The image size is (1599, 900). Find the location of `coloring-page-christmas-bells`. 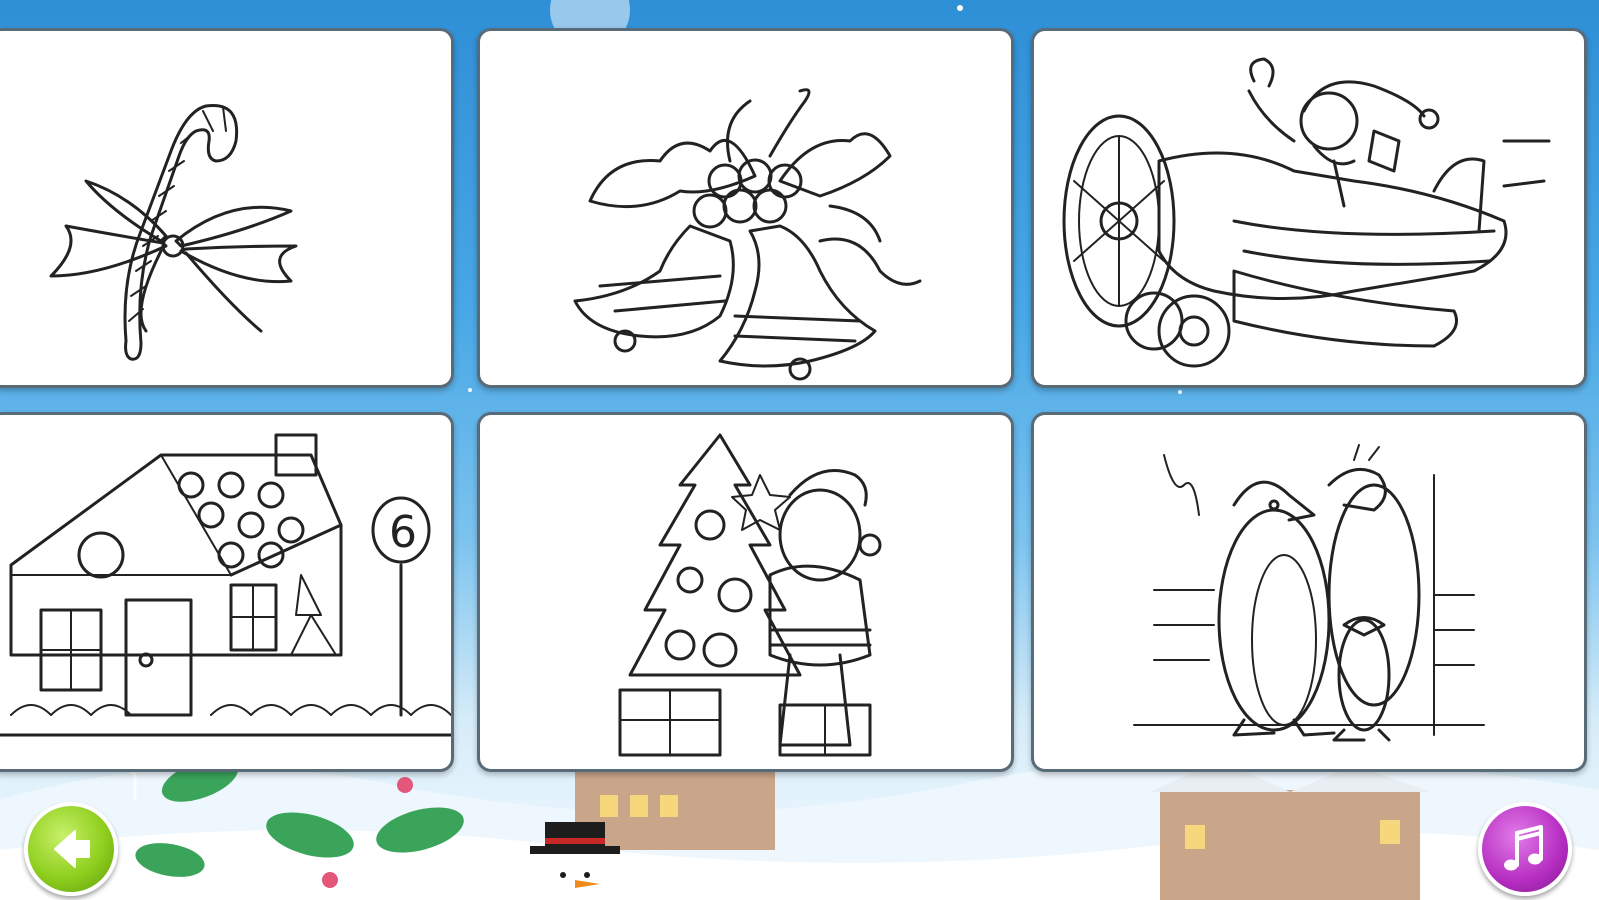

coloring-page-christmas-bells is located at coordinates (745, 208).